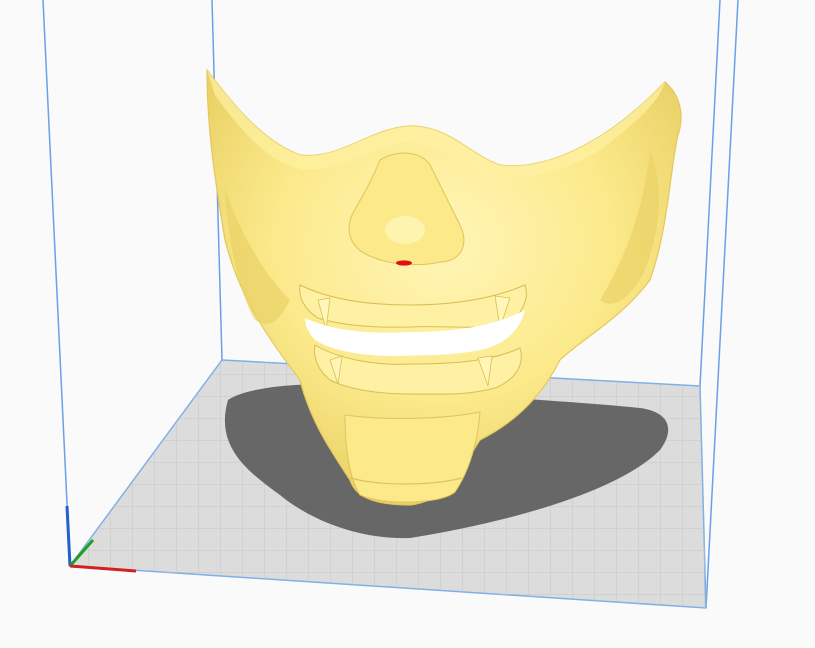 The image size is (815, 648). What do you see at coordinates (722, 304) in the screenshot?
I see `build-volume-edge-right-front` at bounding box center [722, 304].